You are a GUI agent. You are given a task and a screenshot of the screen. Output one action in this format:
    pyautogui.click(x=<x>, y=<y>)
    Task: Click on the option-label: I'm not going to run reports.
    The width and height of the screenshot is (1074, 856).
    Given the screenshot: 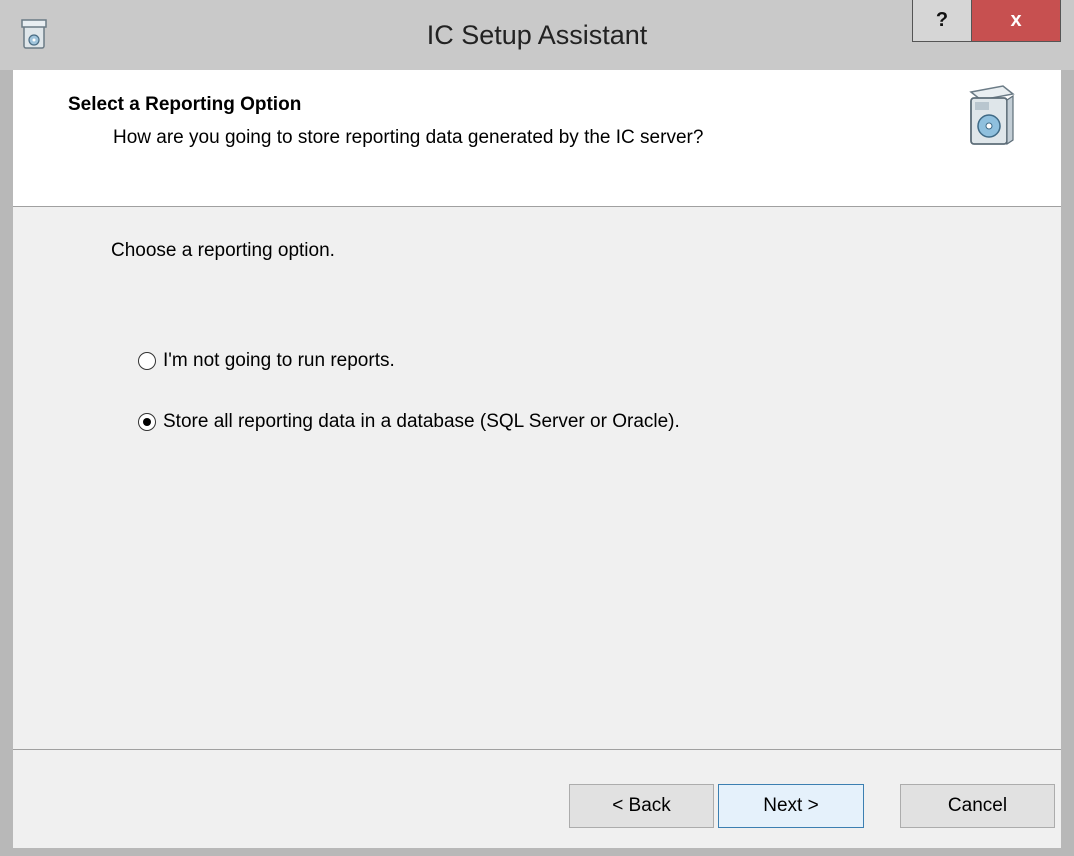 What is the action you would take?
    pyautogui.click(x=279, y=360)
    